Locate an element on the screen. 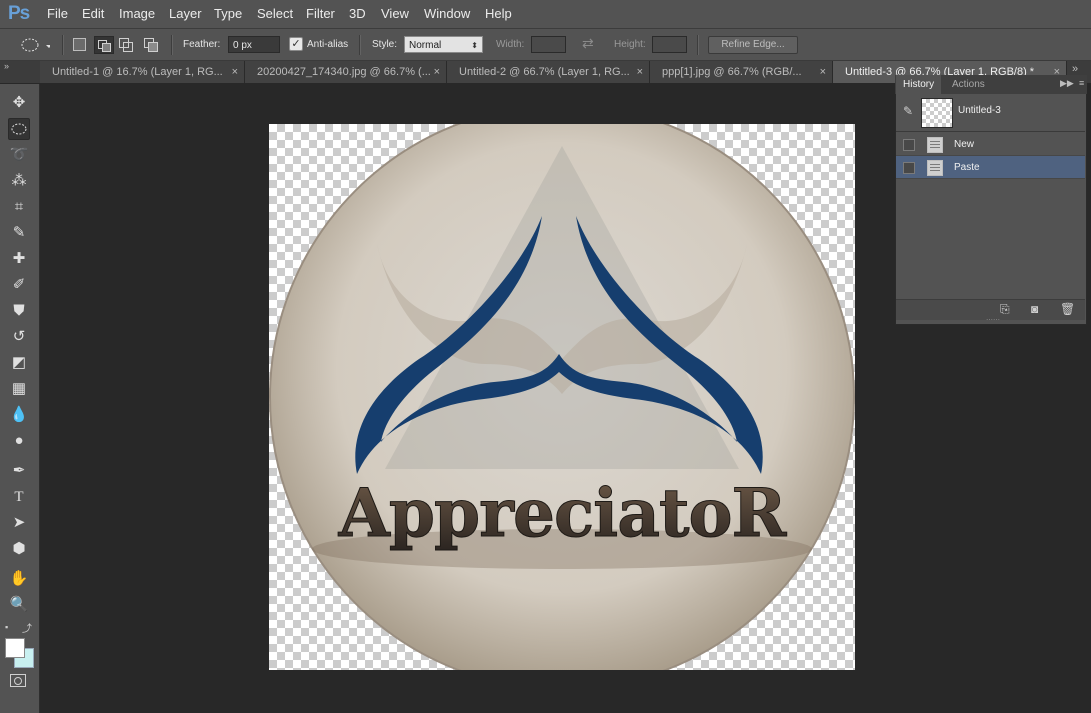 Image resolution: width=1091 pixels, height=713 pixels. swap-colors-icon: ⤴ is located at coordinates (27, 627).